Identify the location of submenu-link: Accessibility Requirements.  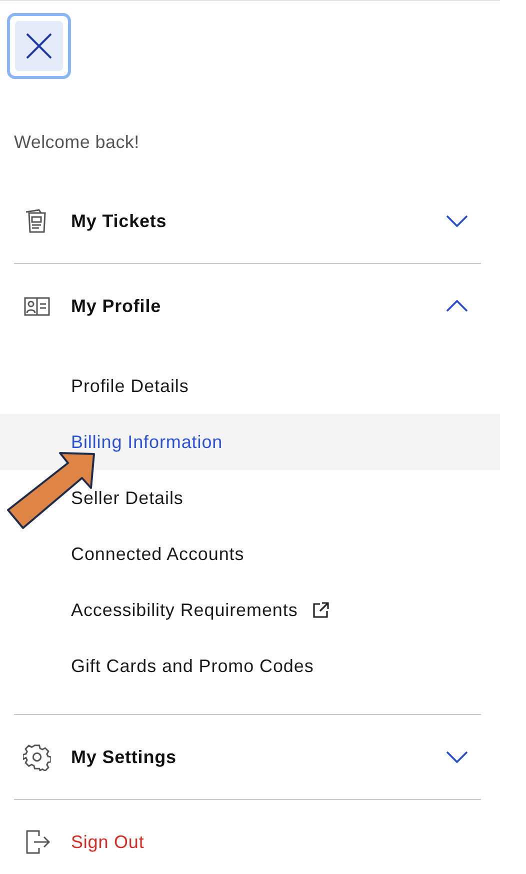
(184, 610).